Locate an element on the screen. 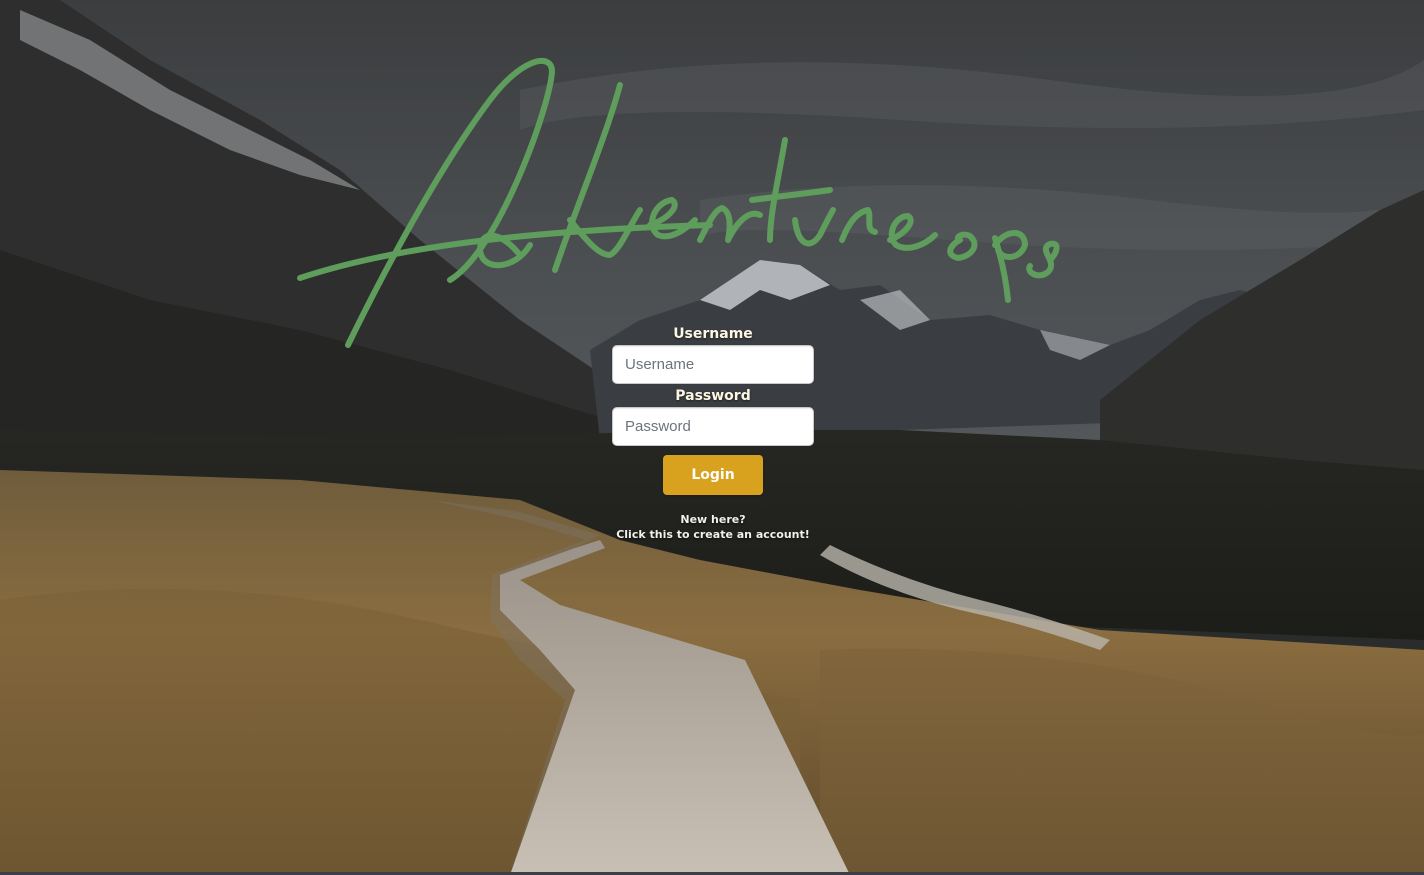  username-input is located at coordinates (713, 364).